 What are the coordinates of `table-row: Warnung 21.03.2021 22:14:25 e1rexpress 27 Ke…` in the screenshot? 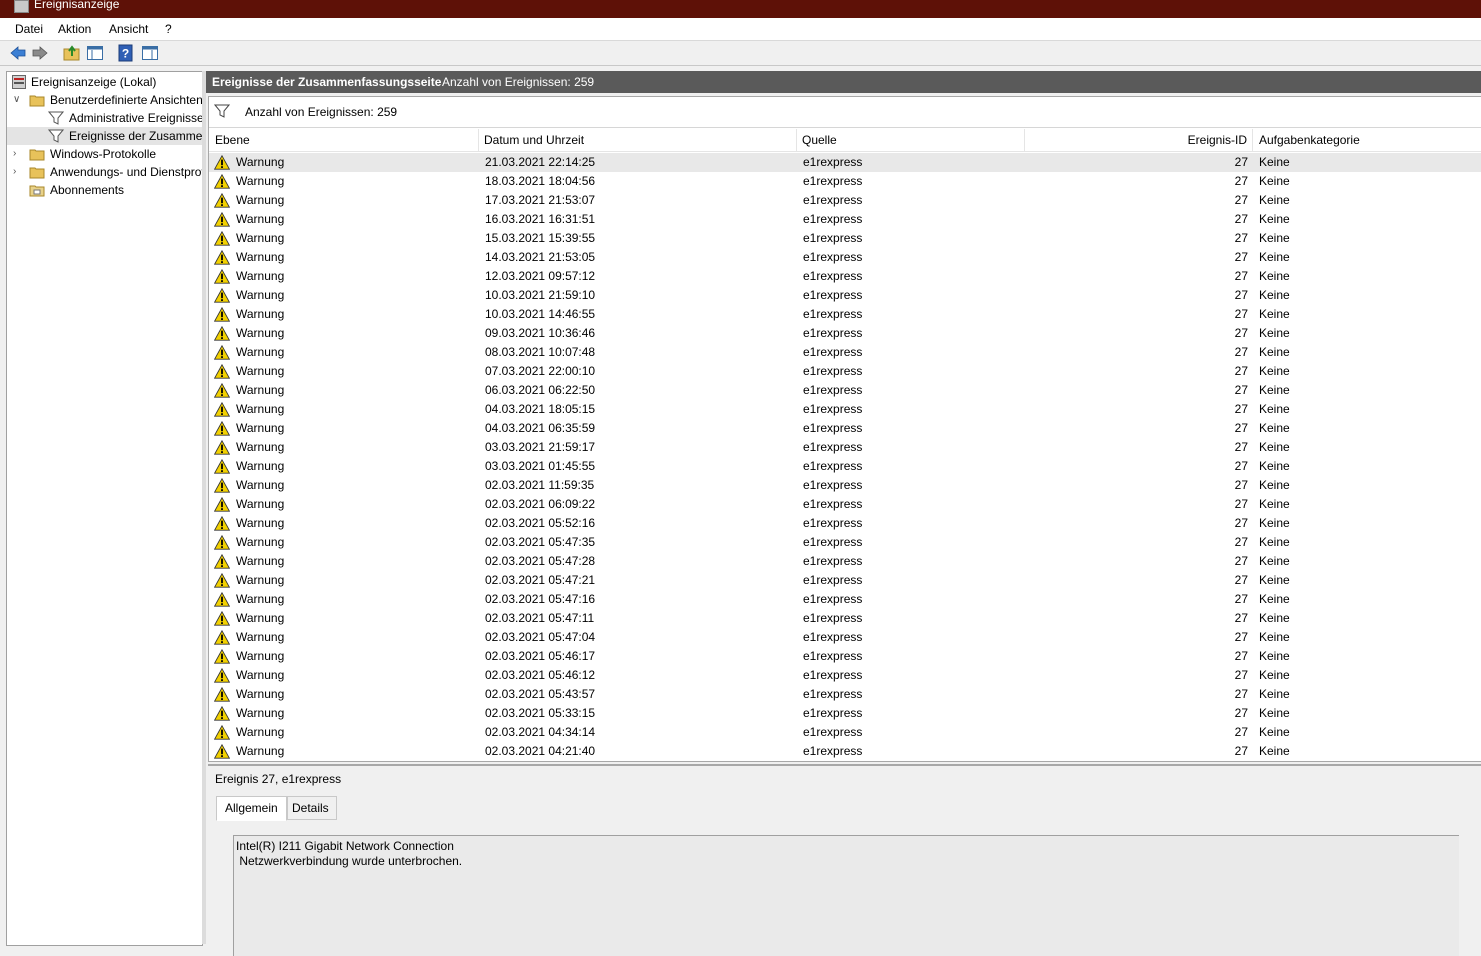 It's located at (845, 162).